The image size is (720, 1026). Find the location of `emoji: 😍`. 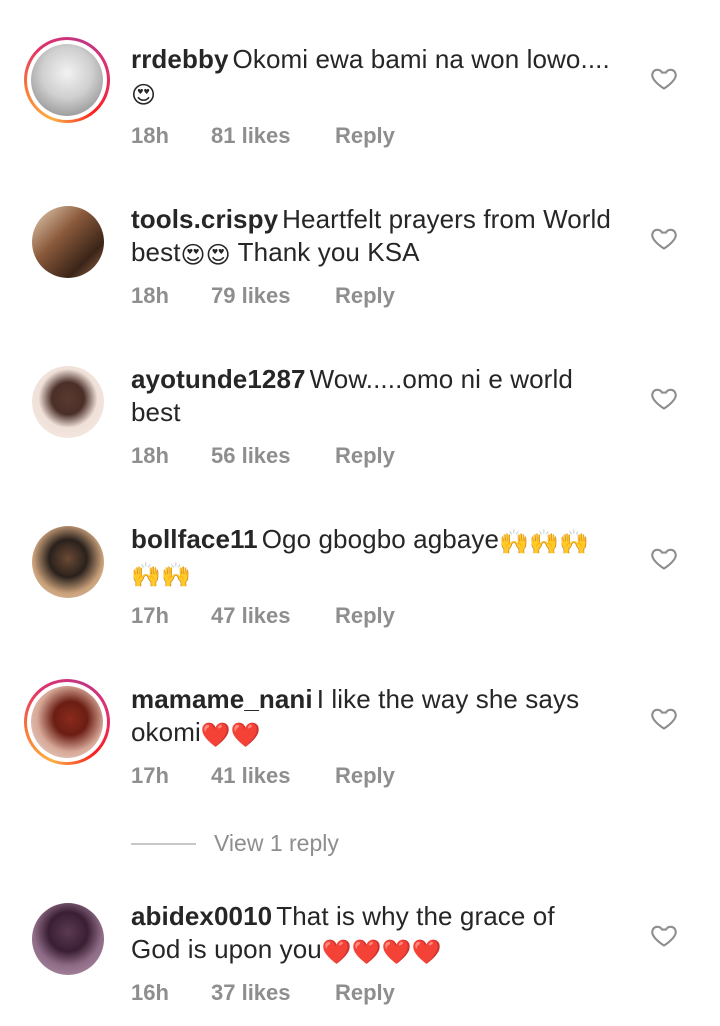

emoji: 😍 is located at coordinates (144, 95).